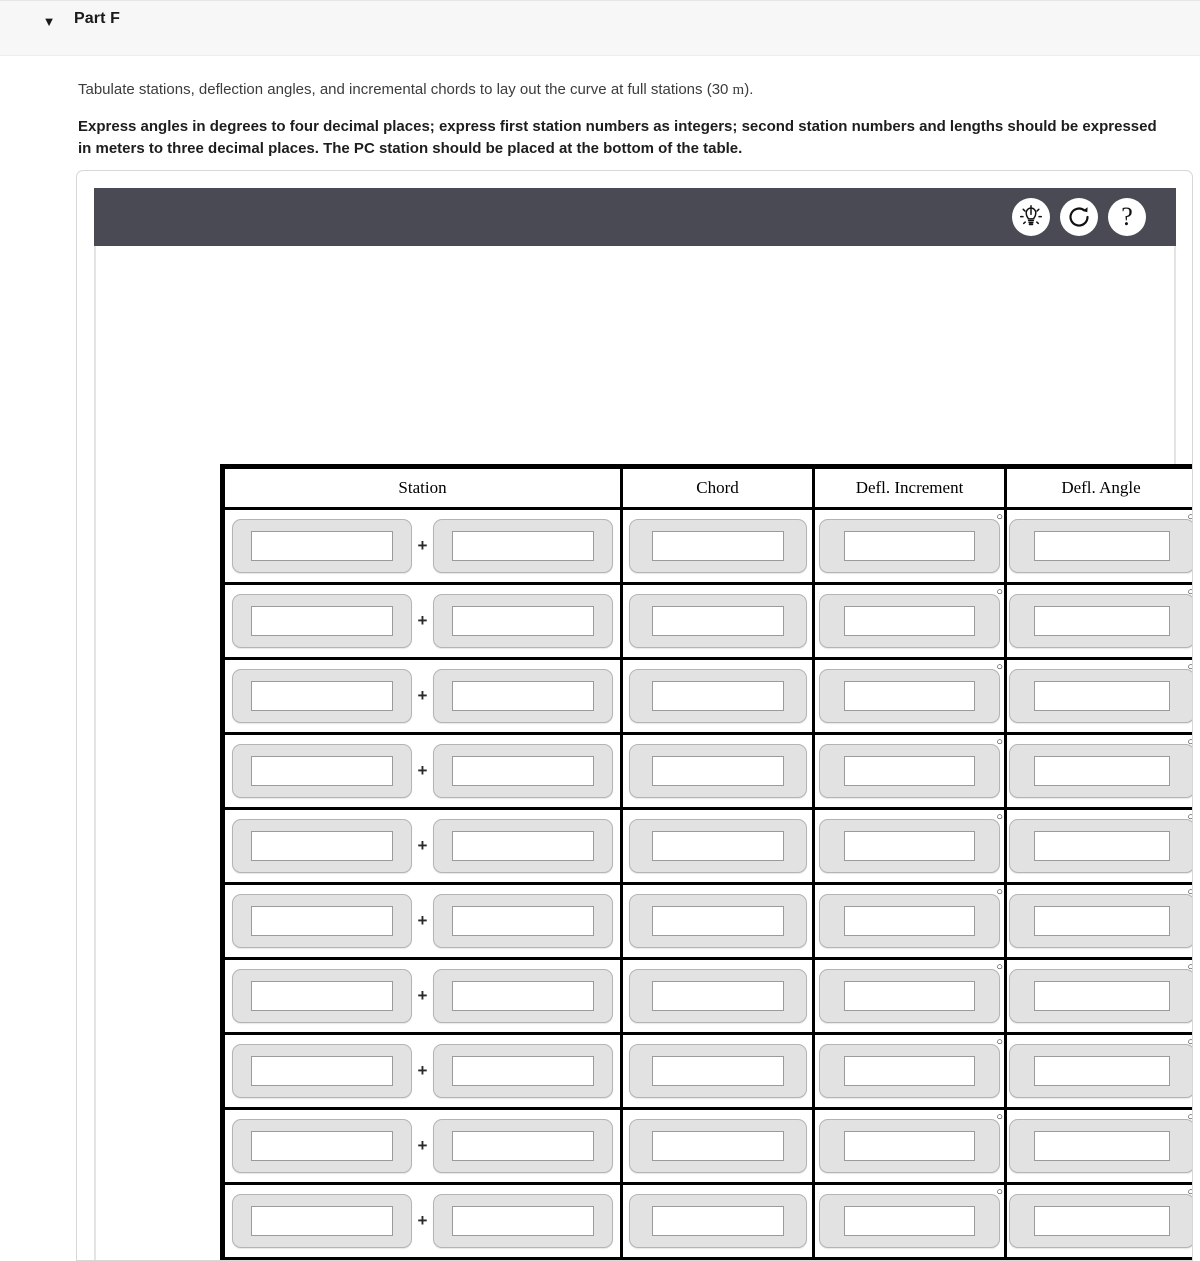 The width and height of the screenshot is (1200, 1261). What do you see at coordinates (1031, 217) in the screenshot?
I see `hint-button` at bounding box center [1031, 217].